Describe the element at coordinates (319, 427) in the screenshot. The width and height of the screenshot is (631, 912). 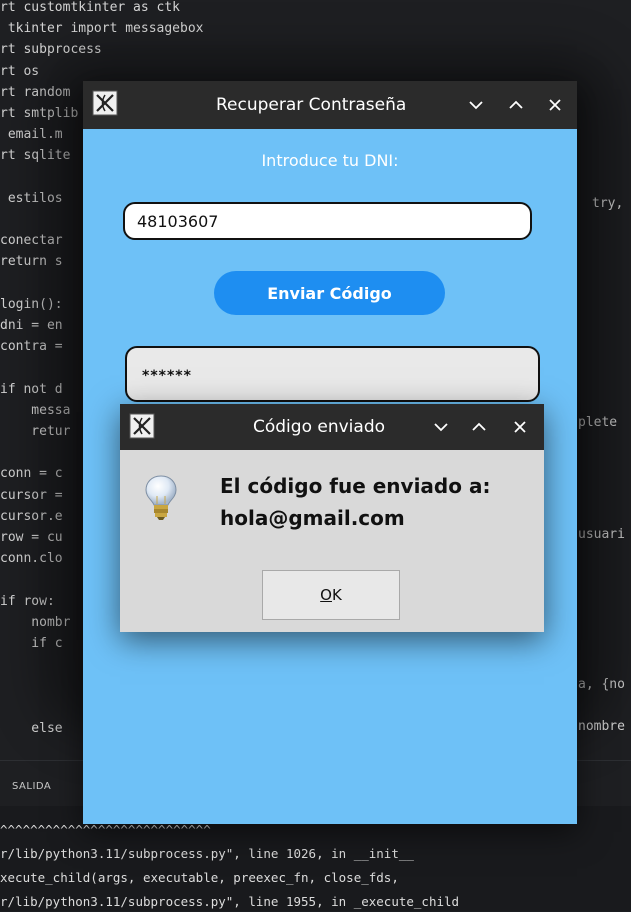
I see `dialog-title: Código enviado` at that location.